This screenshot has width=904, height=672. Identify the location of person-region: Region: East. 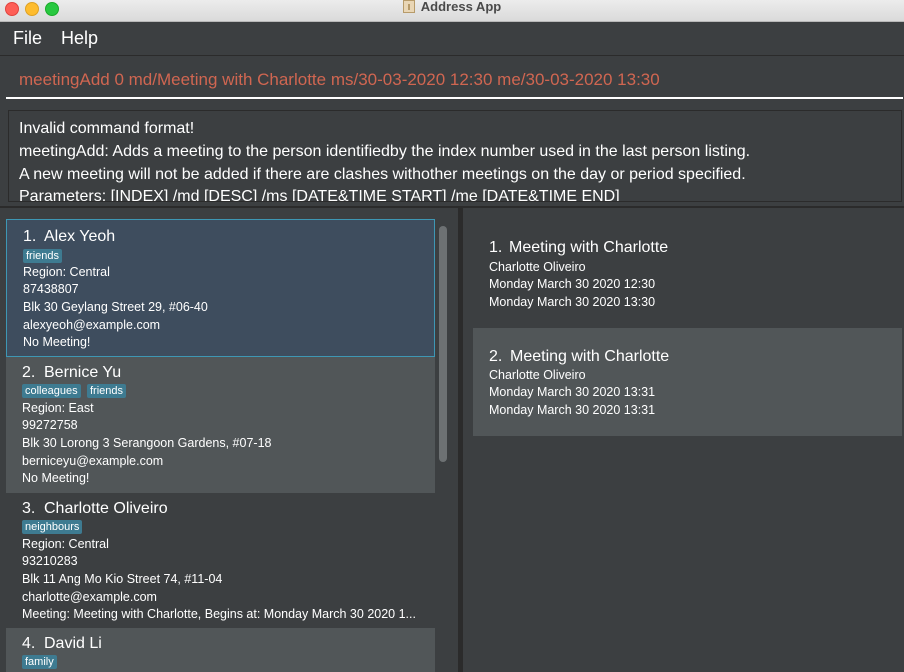
(58, 408).